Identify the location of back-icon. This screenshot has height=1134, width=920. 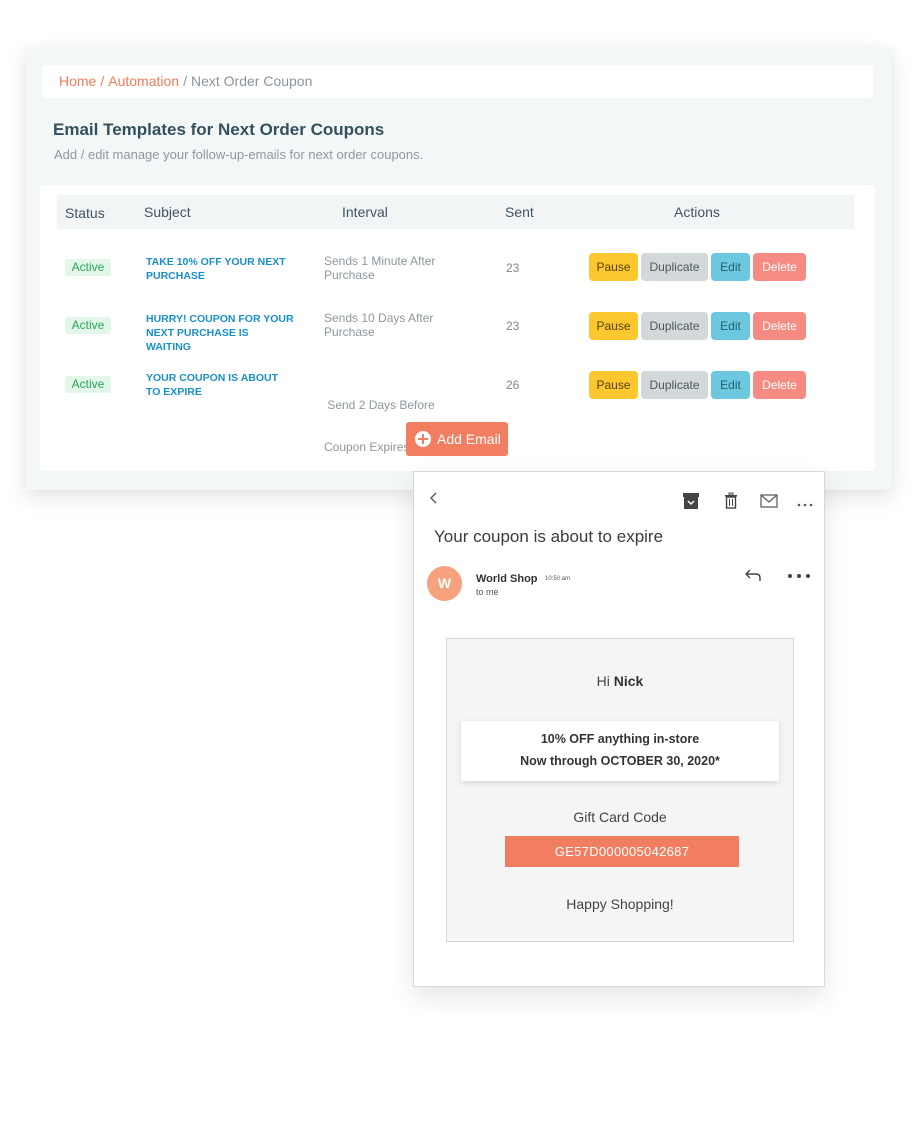
(434, 498).